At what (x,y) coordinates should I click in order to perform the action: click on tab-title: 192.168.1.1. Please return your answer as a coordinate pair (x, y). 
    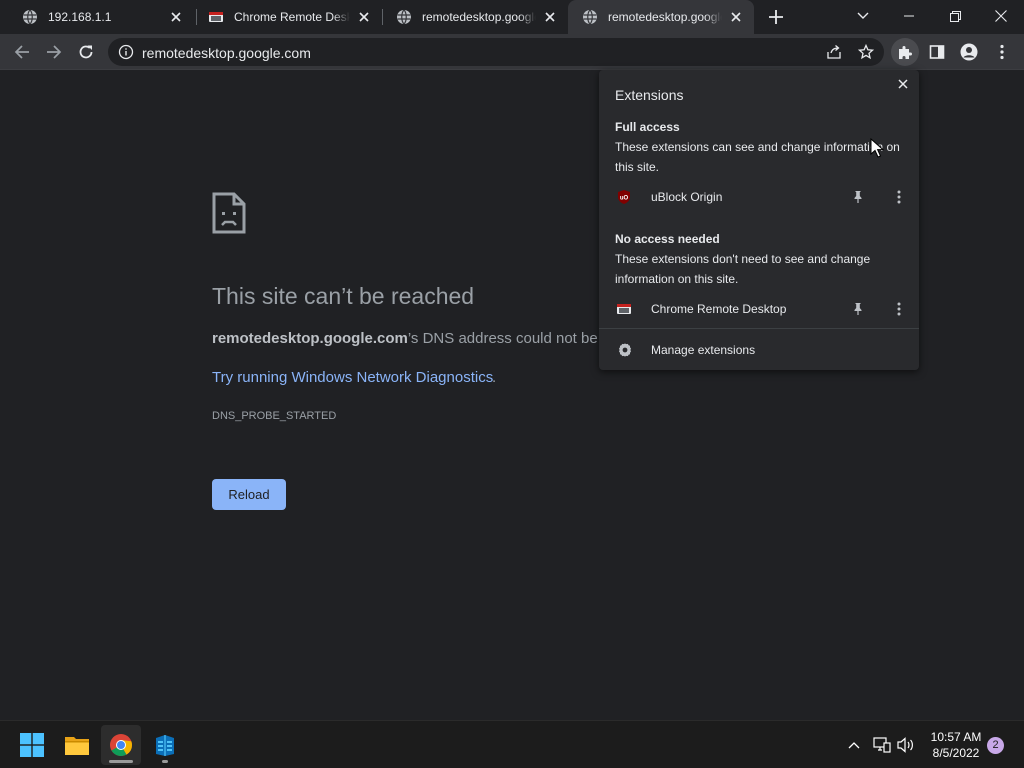
    Looking at the image, I should click on (80, 17).